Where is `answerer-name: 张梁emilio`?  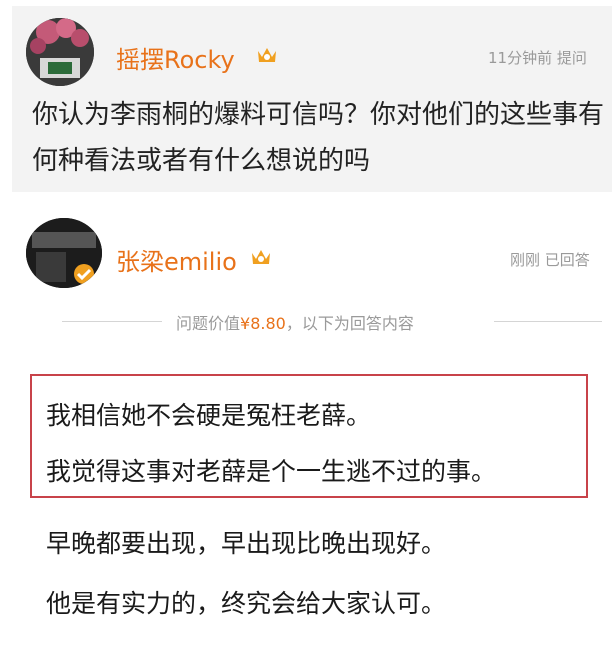
answerer-name: 张梁emilio is located at coordinates (176, 259).